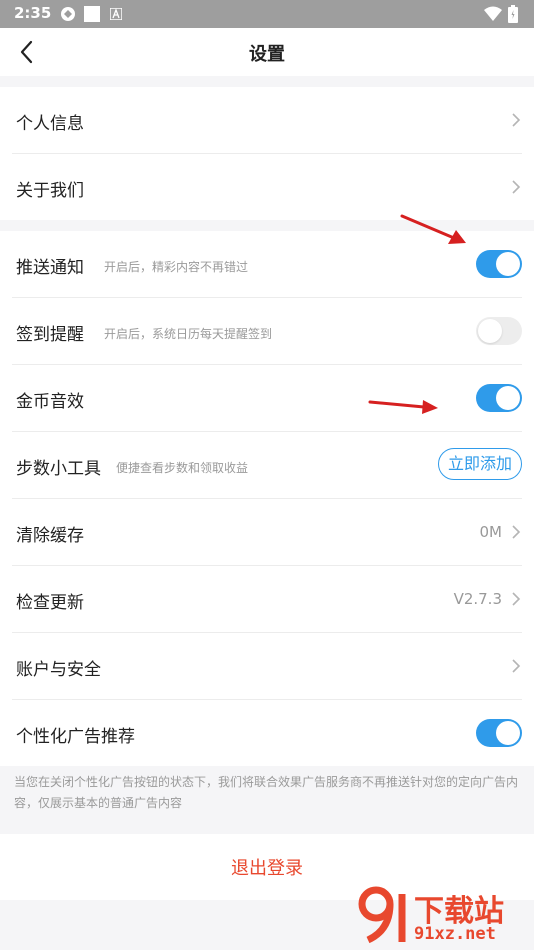  Describe the element at coordinates (513, 14) in the screenshot. I see `battery-icon` at that location.